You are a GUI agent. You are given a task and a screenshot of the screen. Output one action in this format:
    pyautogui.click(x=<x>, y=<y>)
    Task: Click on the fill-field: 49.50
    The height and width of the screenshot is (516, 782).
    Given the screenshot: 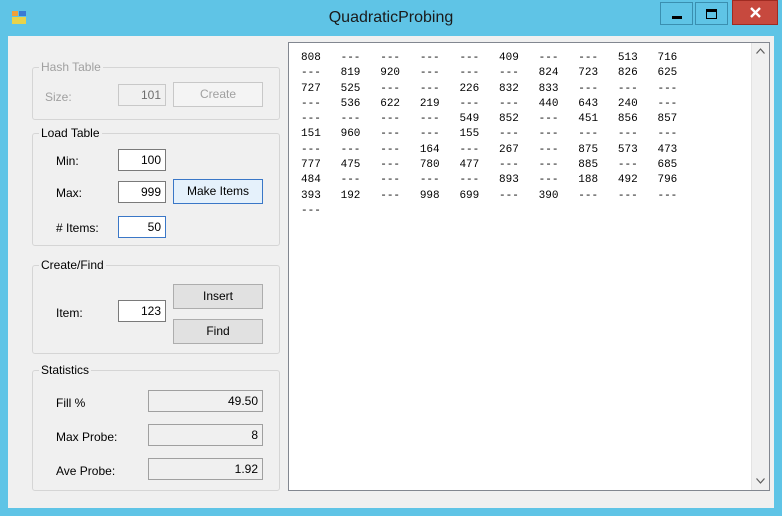 What is the action you would take?
    pyautogui.click(x=205, y=401)
    